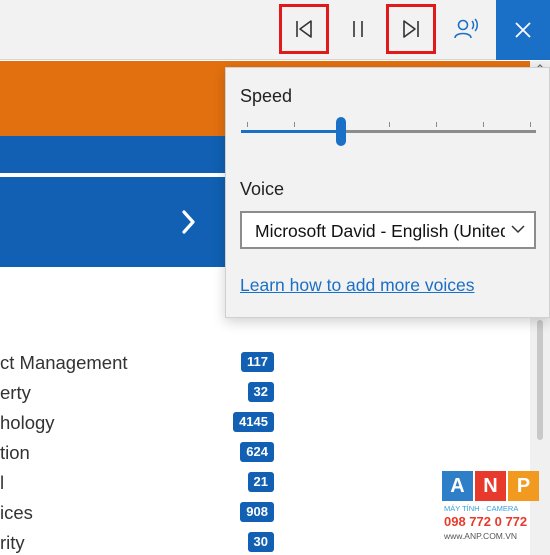  I want to click on category-count-badge: 624, so click(257, 452).